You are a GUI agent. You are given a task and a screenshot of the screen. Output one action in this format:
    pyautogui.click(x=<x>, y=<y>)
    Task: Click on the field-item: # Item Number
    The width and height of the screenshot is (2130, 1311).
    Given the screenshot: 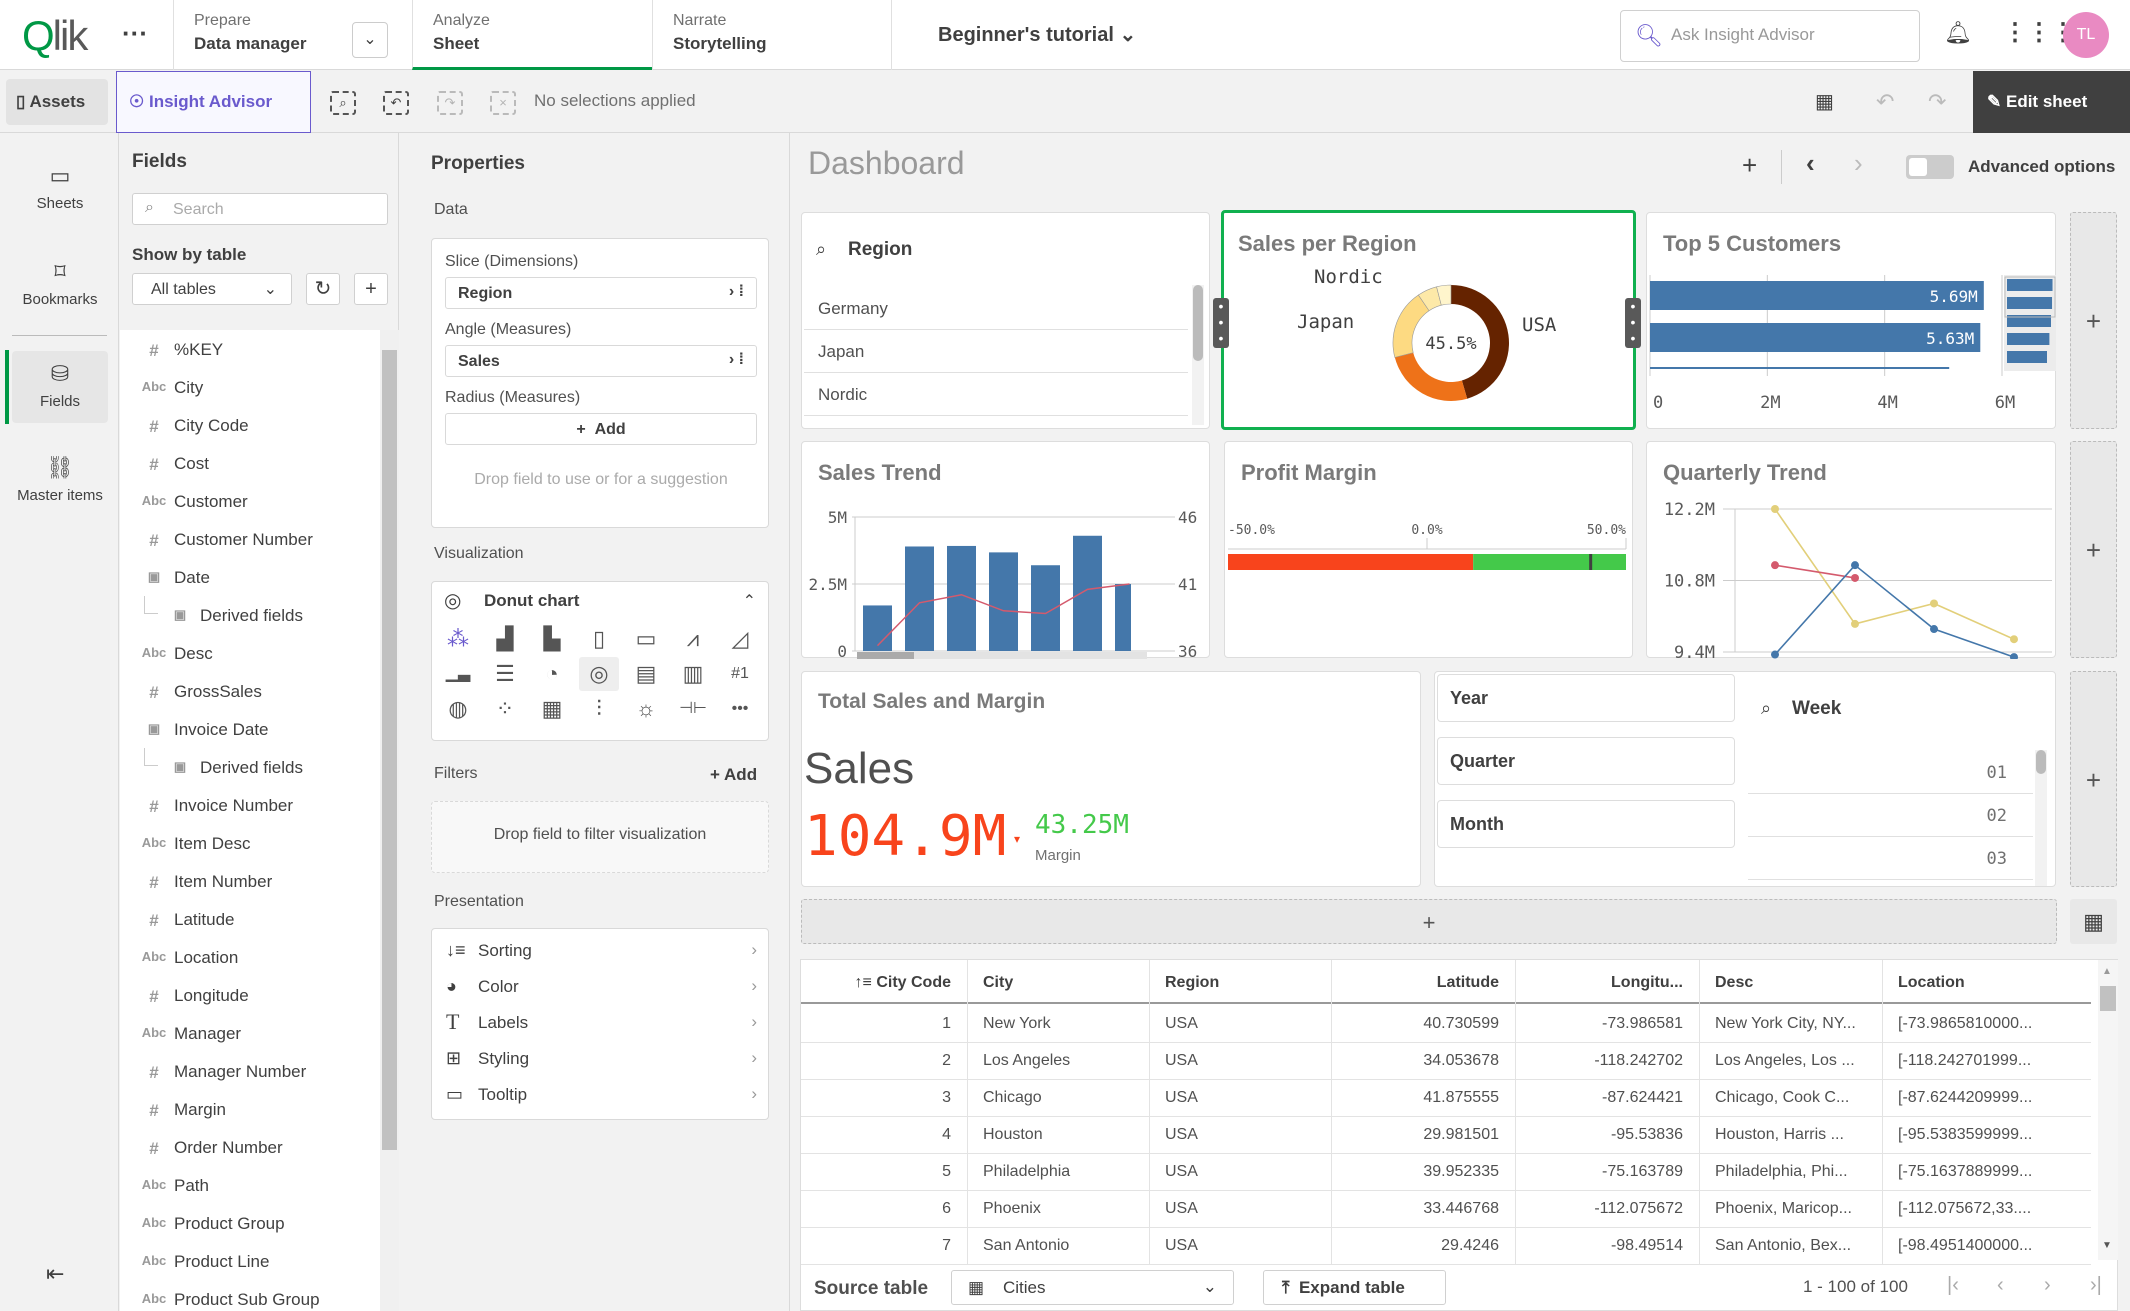 What is the action you would take?
    pyautogui.click(x=250, y=881)
    